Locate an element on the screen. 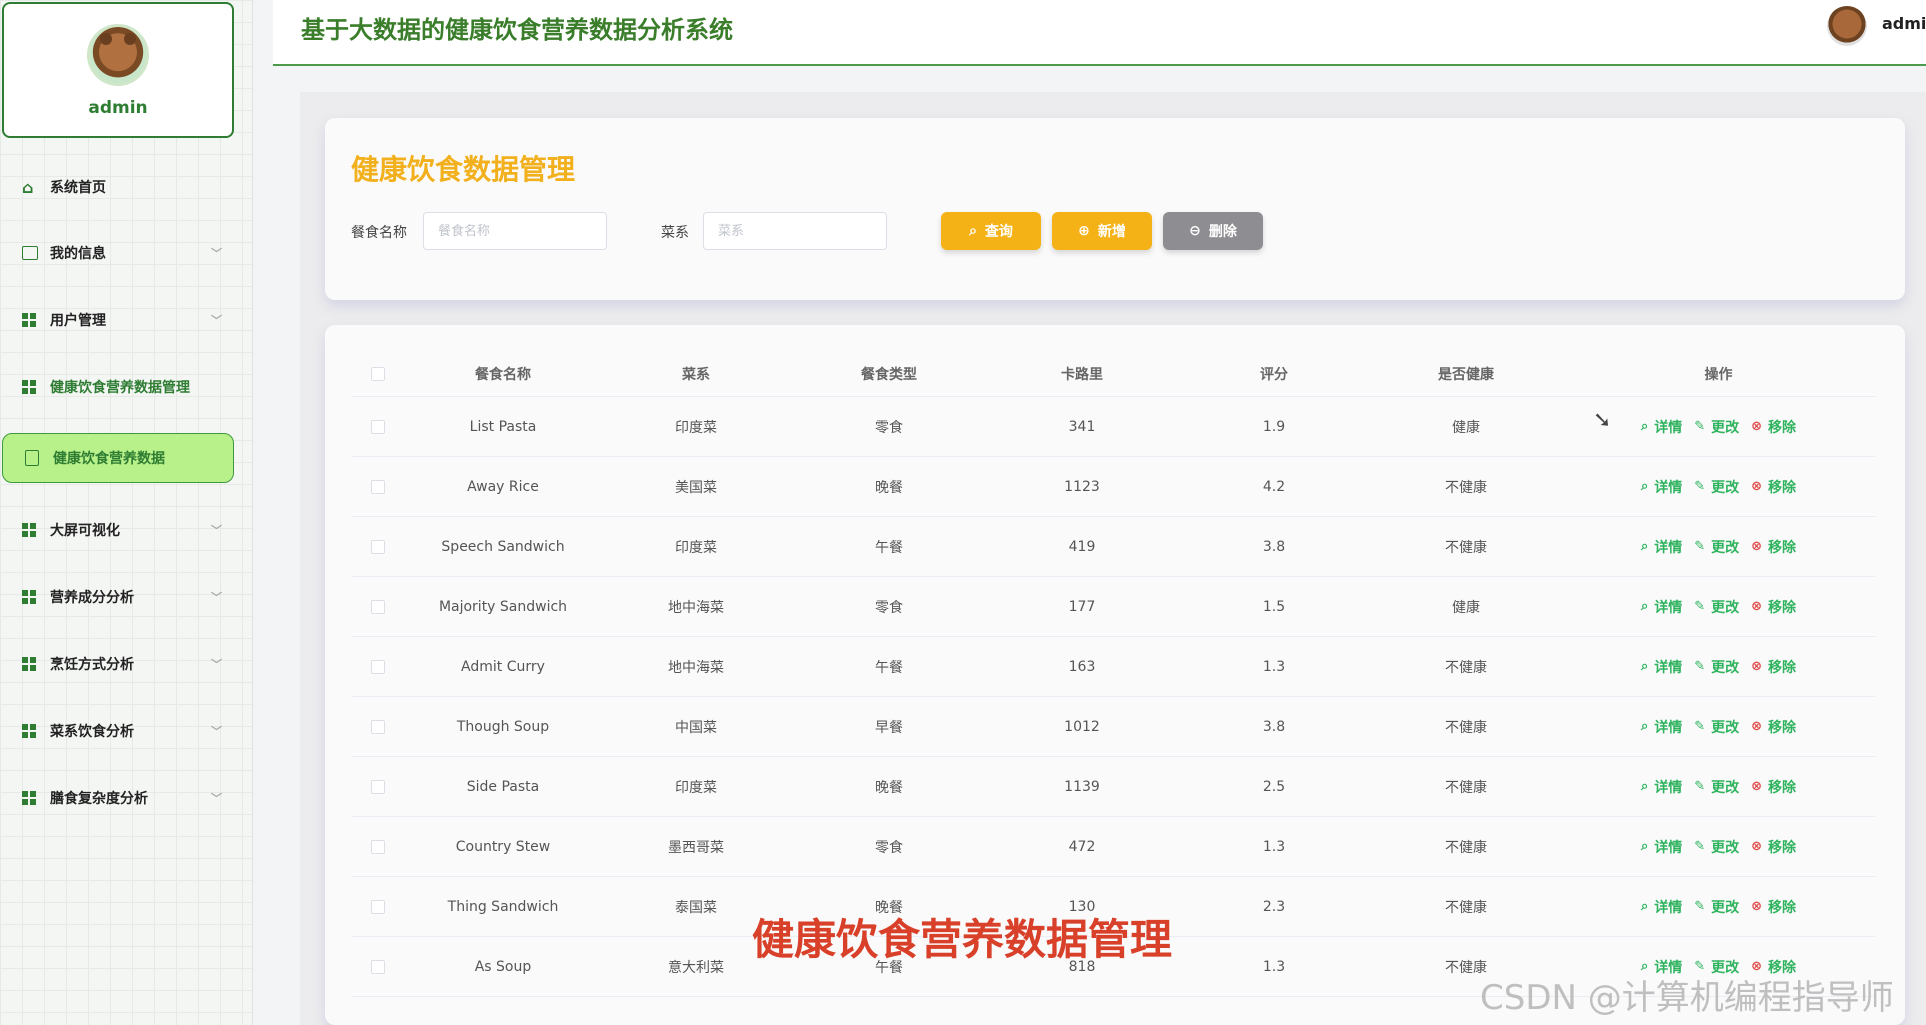 The width and height of the screenshot is (1926, 1025). column-header: 菜系 is located at coordinates (696, 374).